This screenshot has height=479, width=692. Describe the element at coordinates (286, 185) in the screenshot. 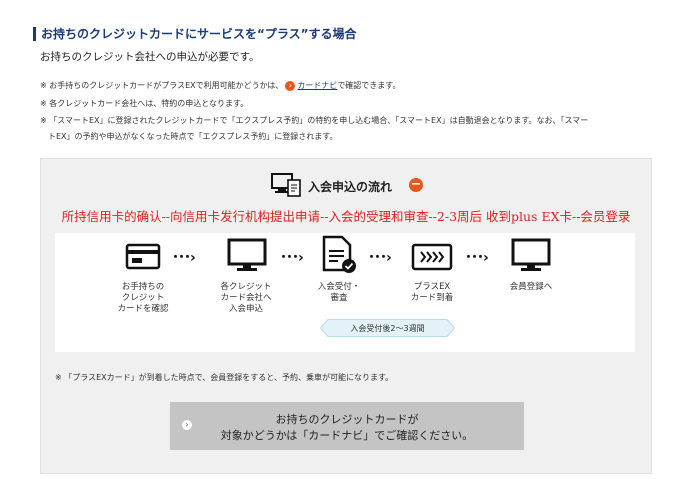

I see `pc-form-icon` at that location.